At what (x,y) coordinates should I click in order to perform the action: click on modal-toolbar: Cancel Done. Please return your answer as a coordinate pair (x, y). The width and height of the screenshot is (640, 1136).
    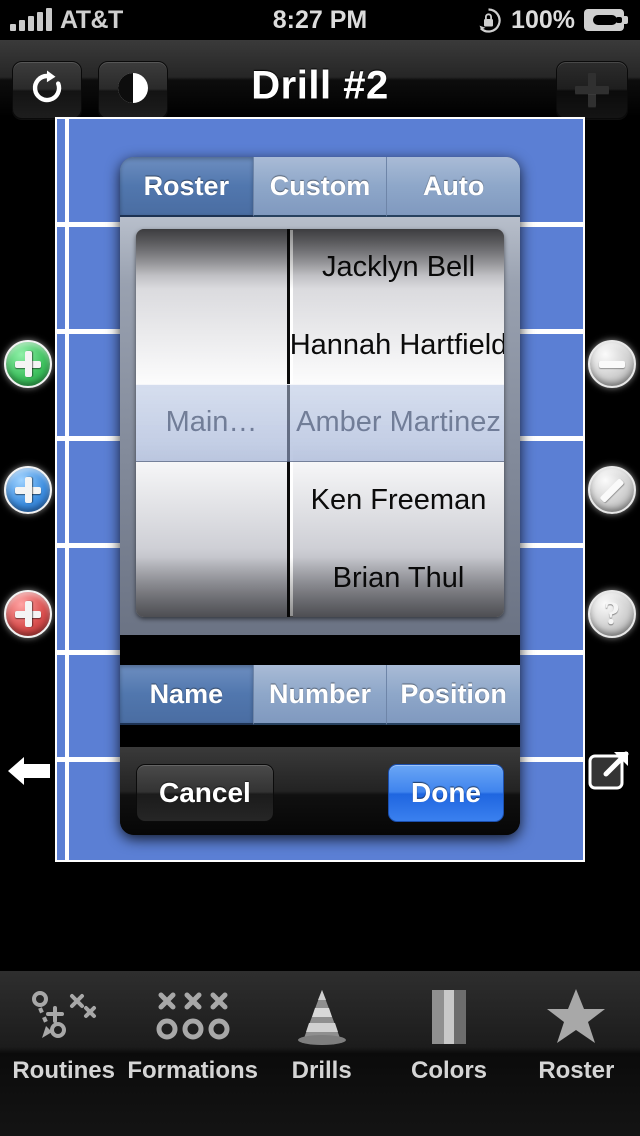
    Looking at the image, I should click on (320, 791).